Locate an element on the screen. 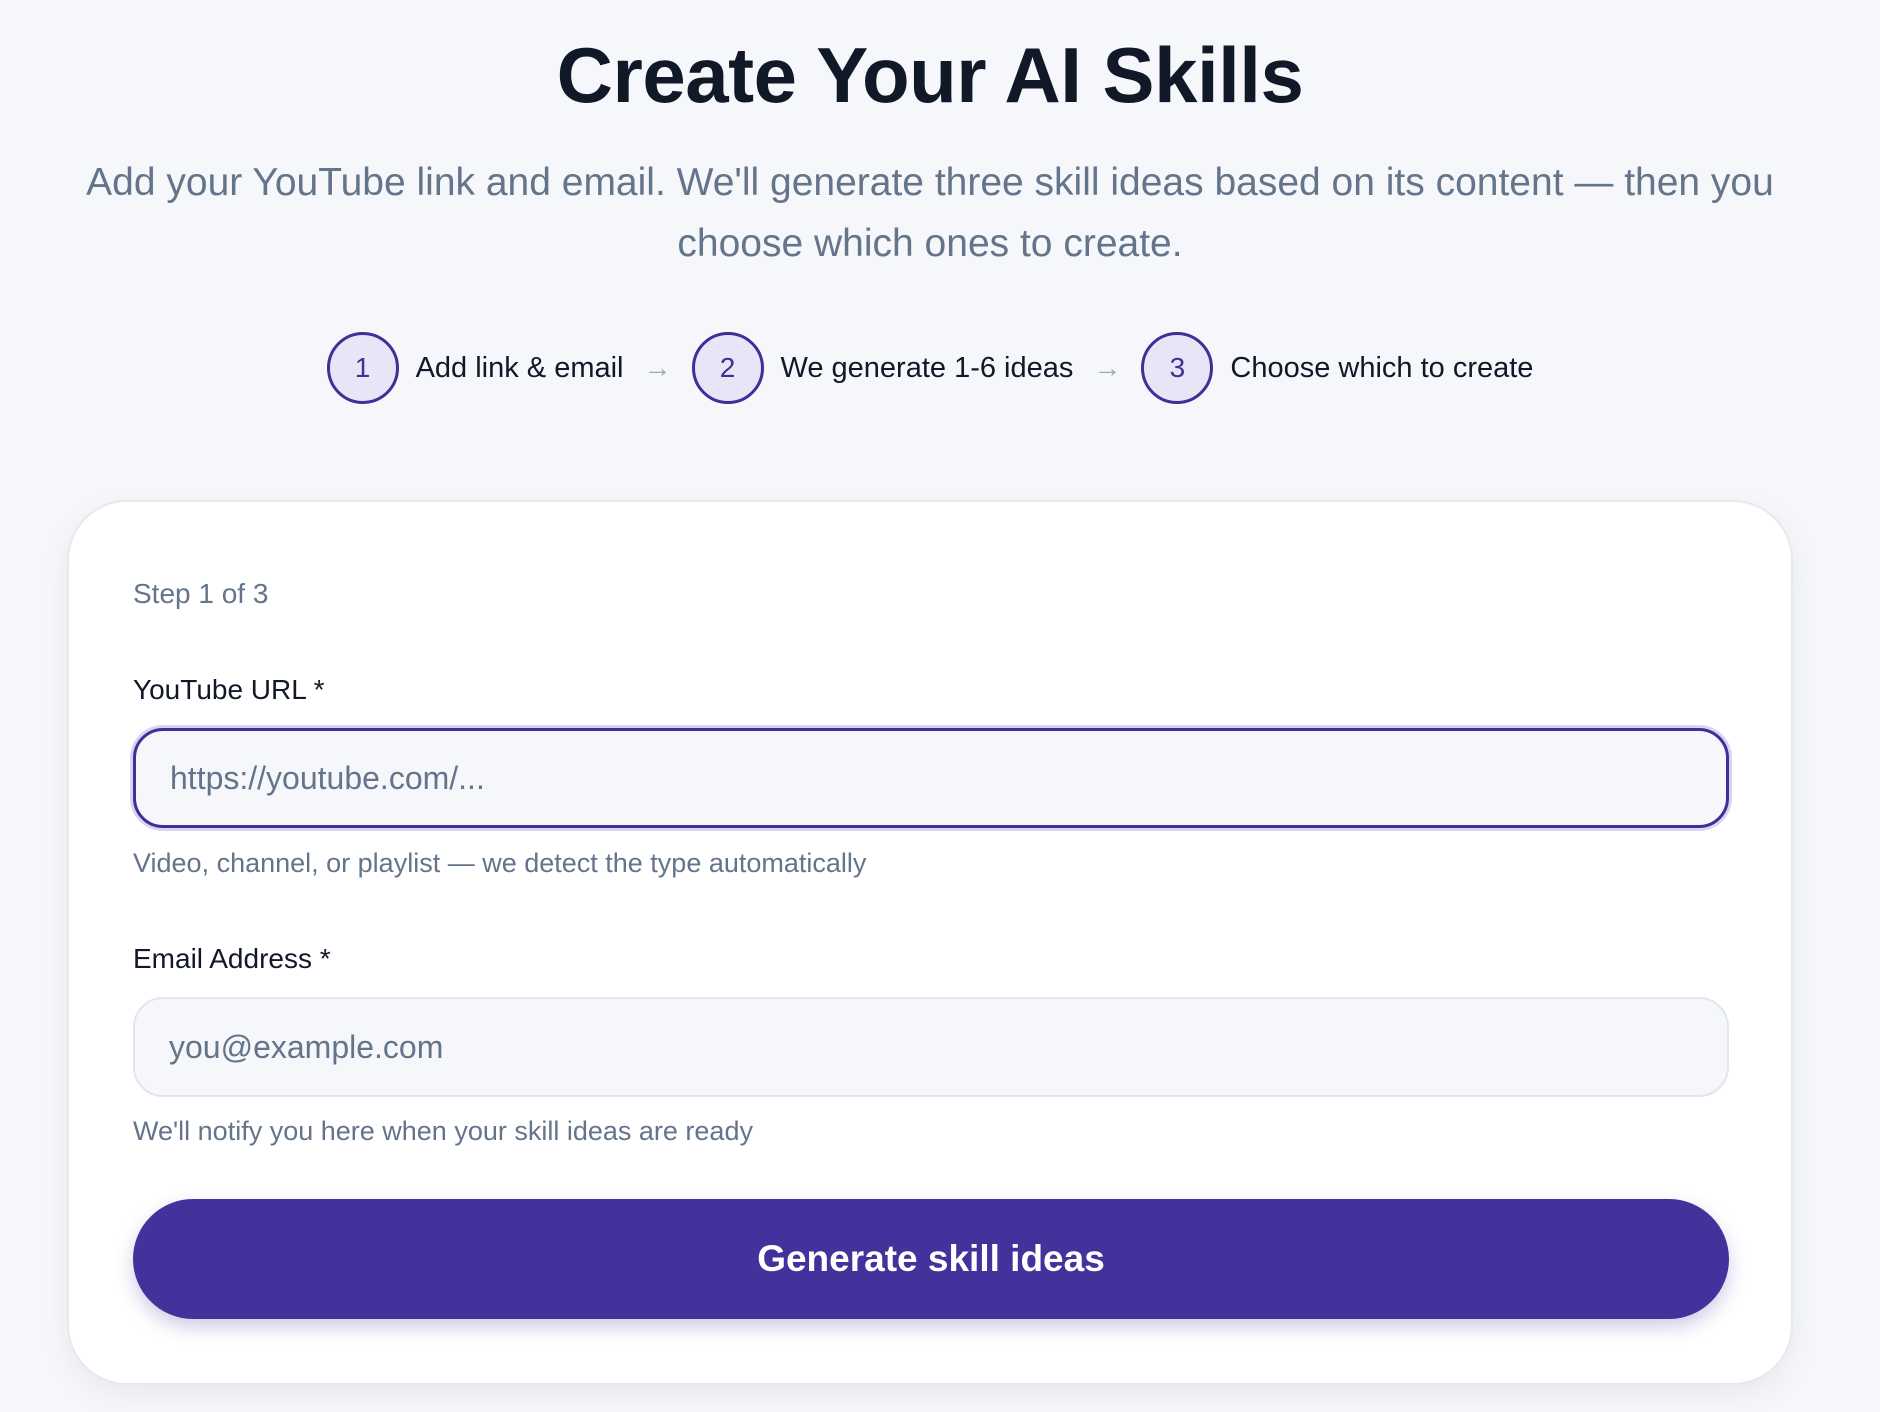 This screenshot has width=1880, height=1412. youtube-url-label: YouTube URL * is located at coordinates (229, 689).